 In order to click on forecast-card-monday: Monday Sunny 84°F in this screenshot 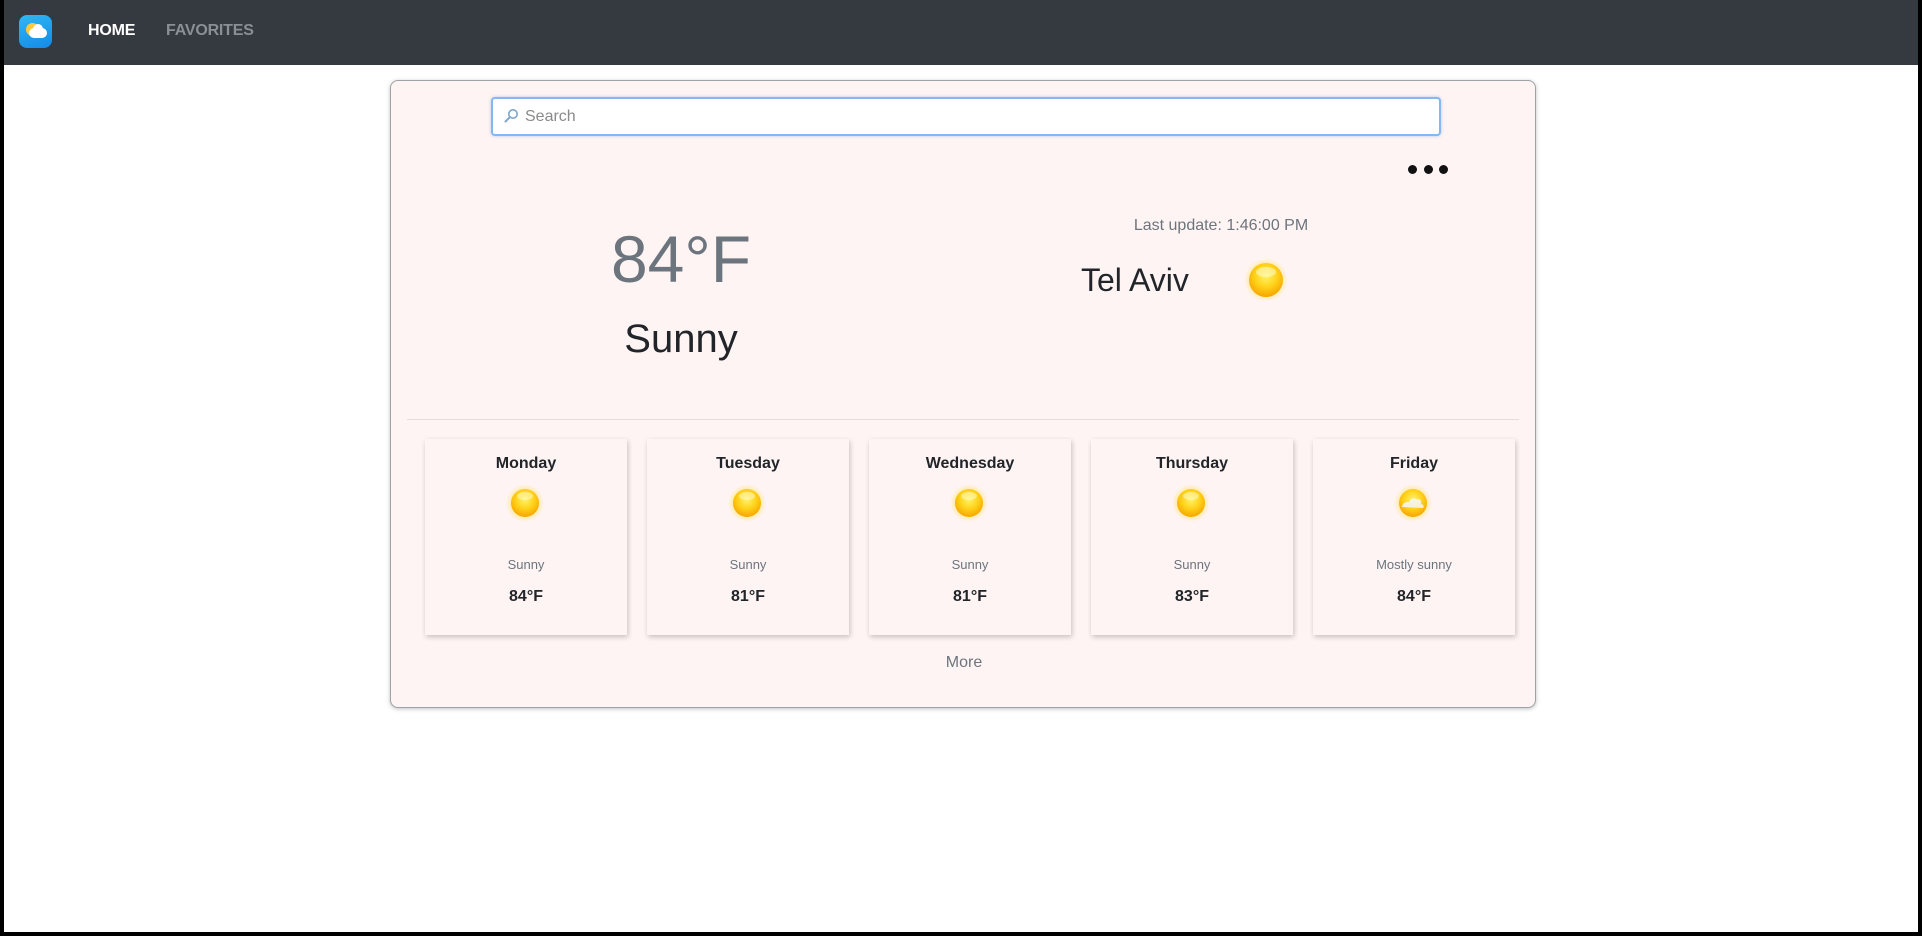, I will do `click(526, 537)`.